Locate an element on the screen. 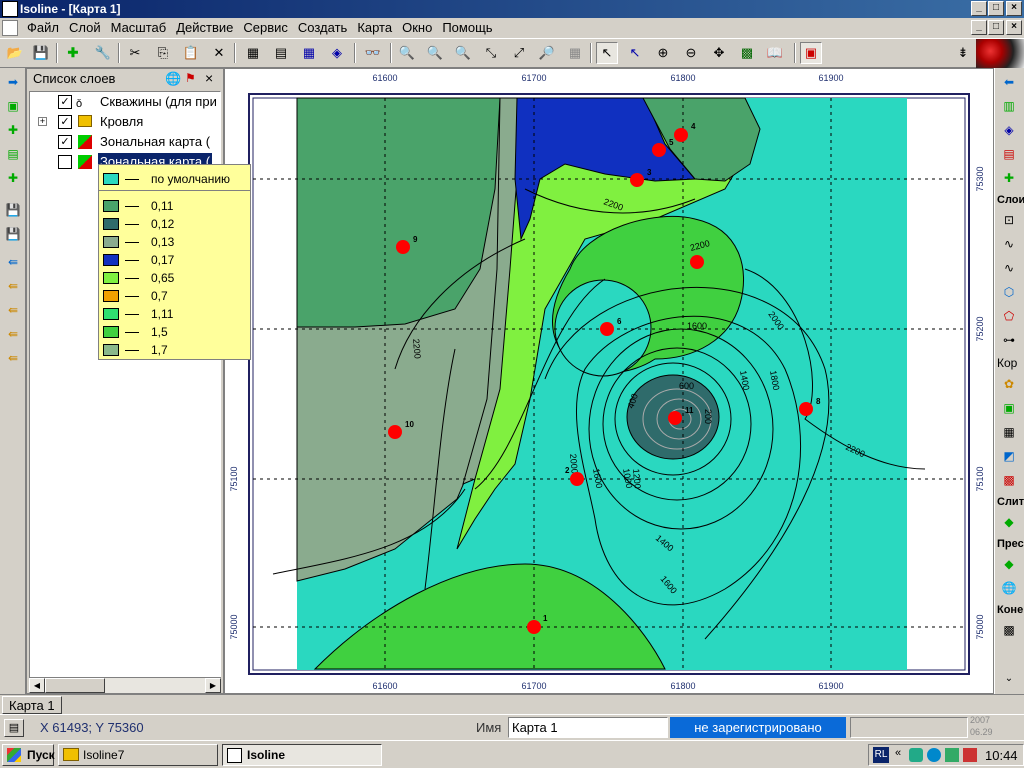  binoculars-icon: 👓 is located at coordinates (373, 53).